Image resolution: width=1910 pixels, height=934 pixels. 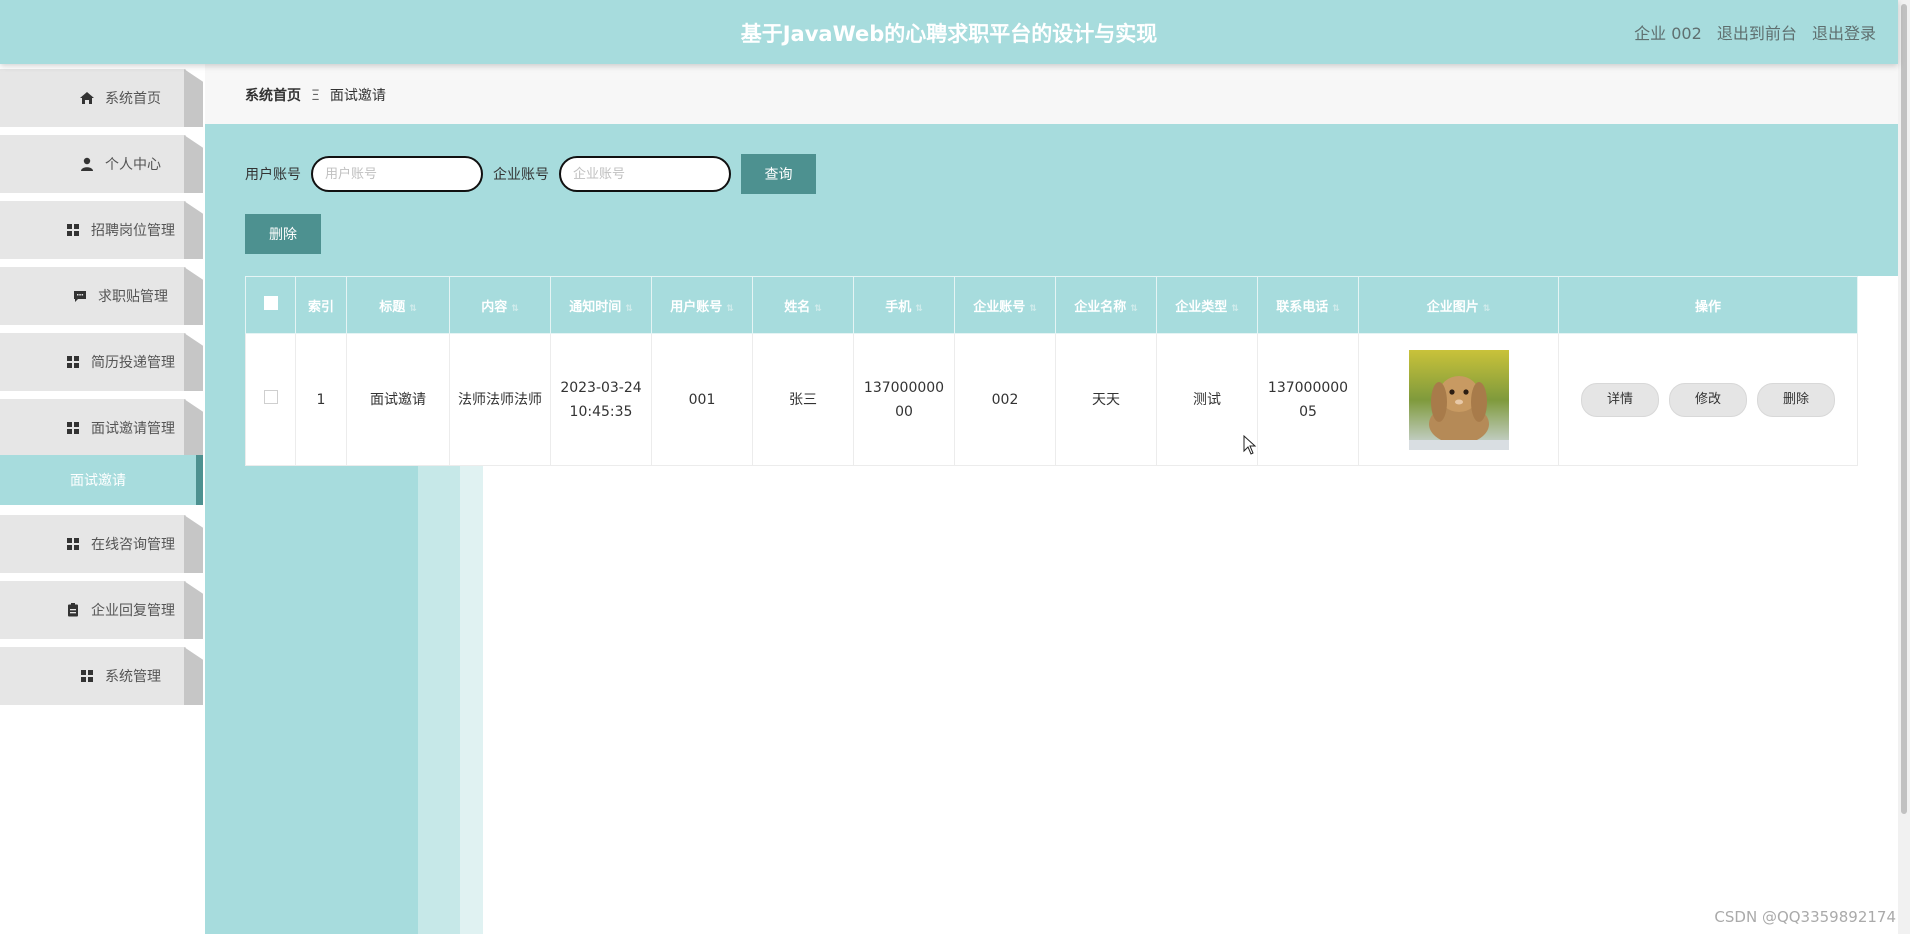 What do you see at coordinates (1106, 399) in the screenshot?
I see `cell-company-name: 天天` at bounding box center [1106, 399].